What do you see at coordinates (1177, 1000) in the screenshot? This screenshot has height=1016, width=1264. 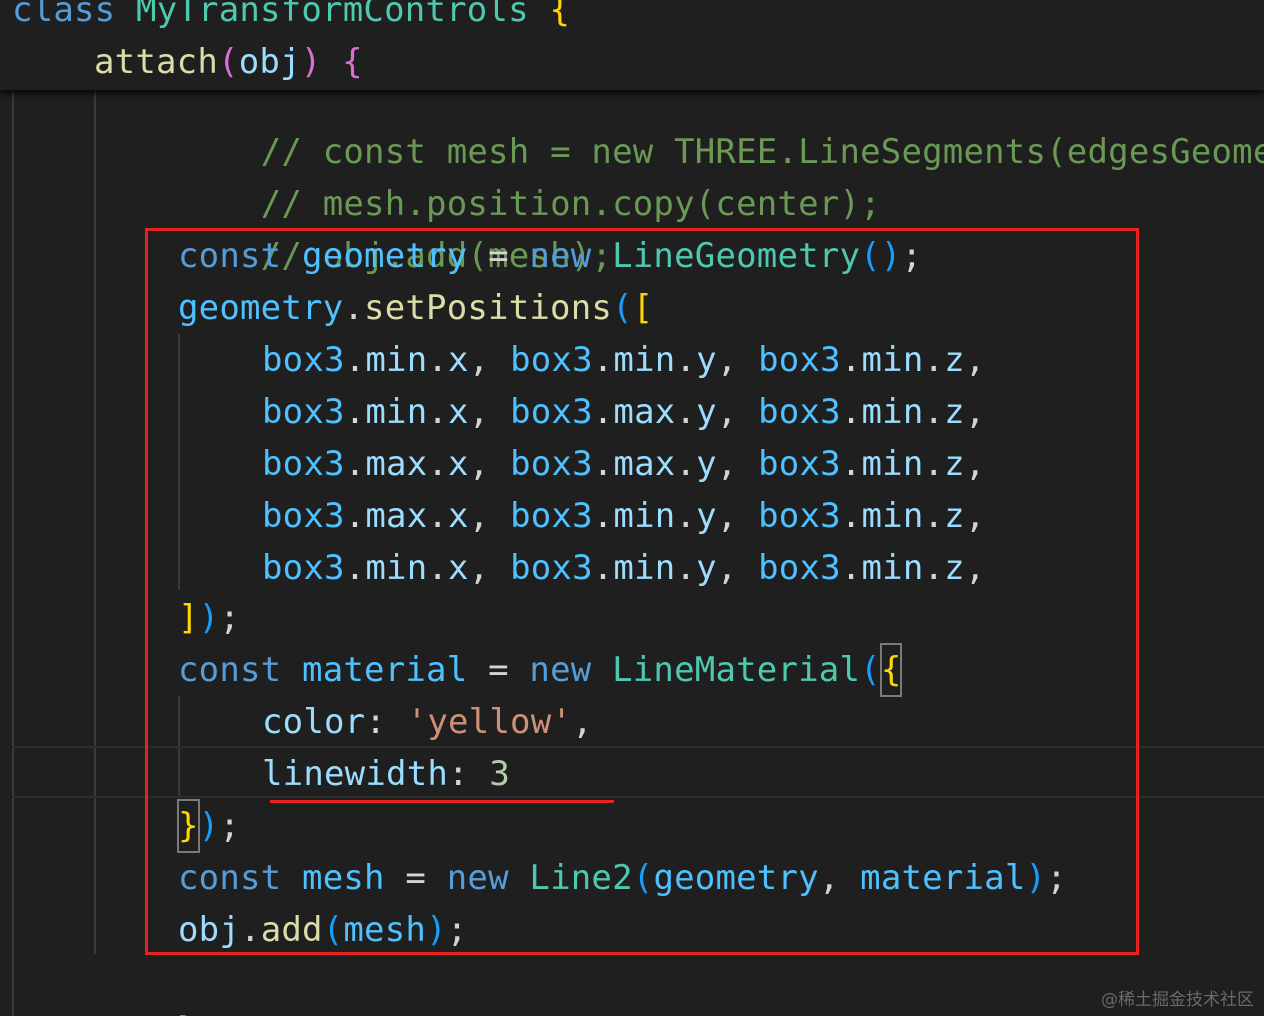 I see `watermark: @稀土掘金技术社区` at bounding box center [1177, 1000].